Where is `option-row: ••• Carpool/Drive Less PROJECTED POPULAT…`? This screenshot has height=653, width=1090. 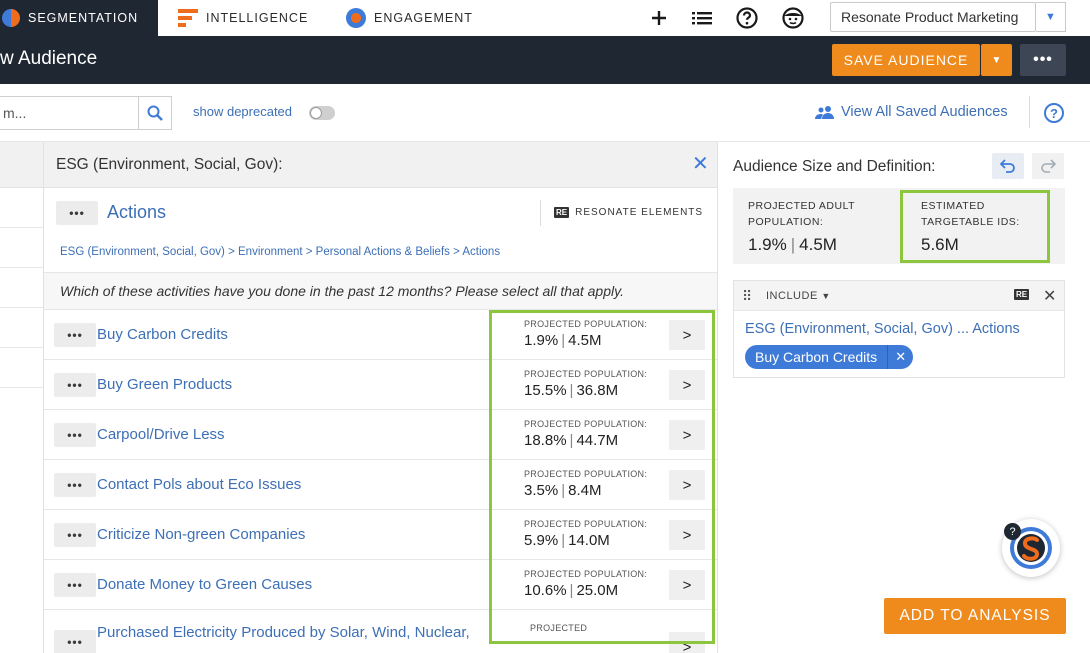 option-row: ••• Carpool/Drive Less PROJECTED POPULAT… is located at coordinates (380, 435).